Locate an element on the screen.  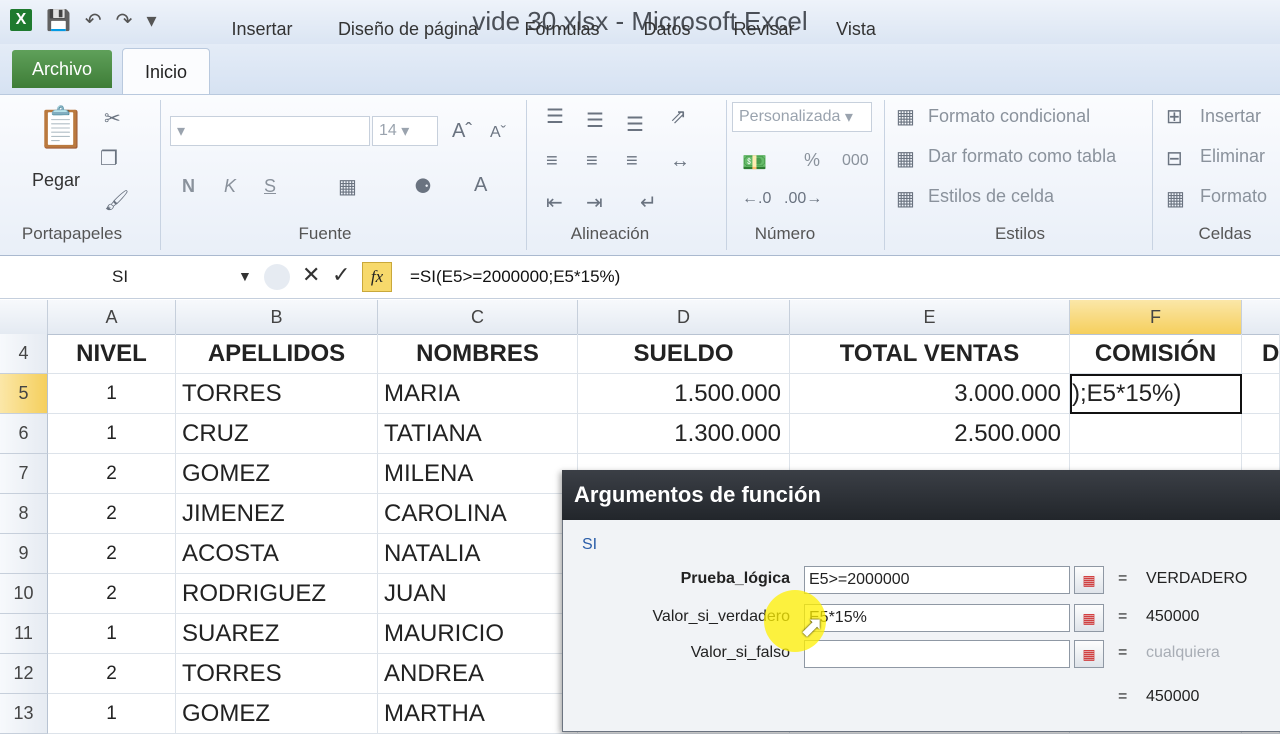
number-format-combo: Personalizada ▾ is located at coordinates (802, 117).